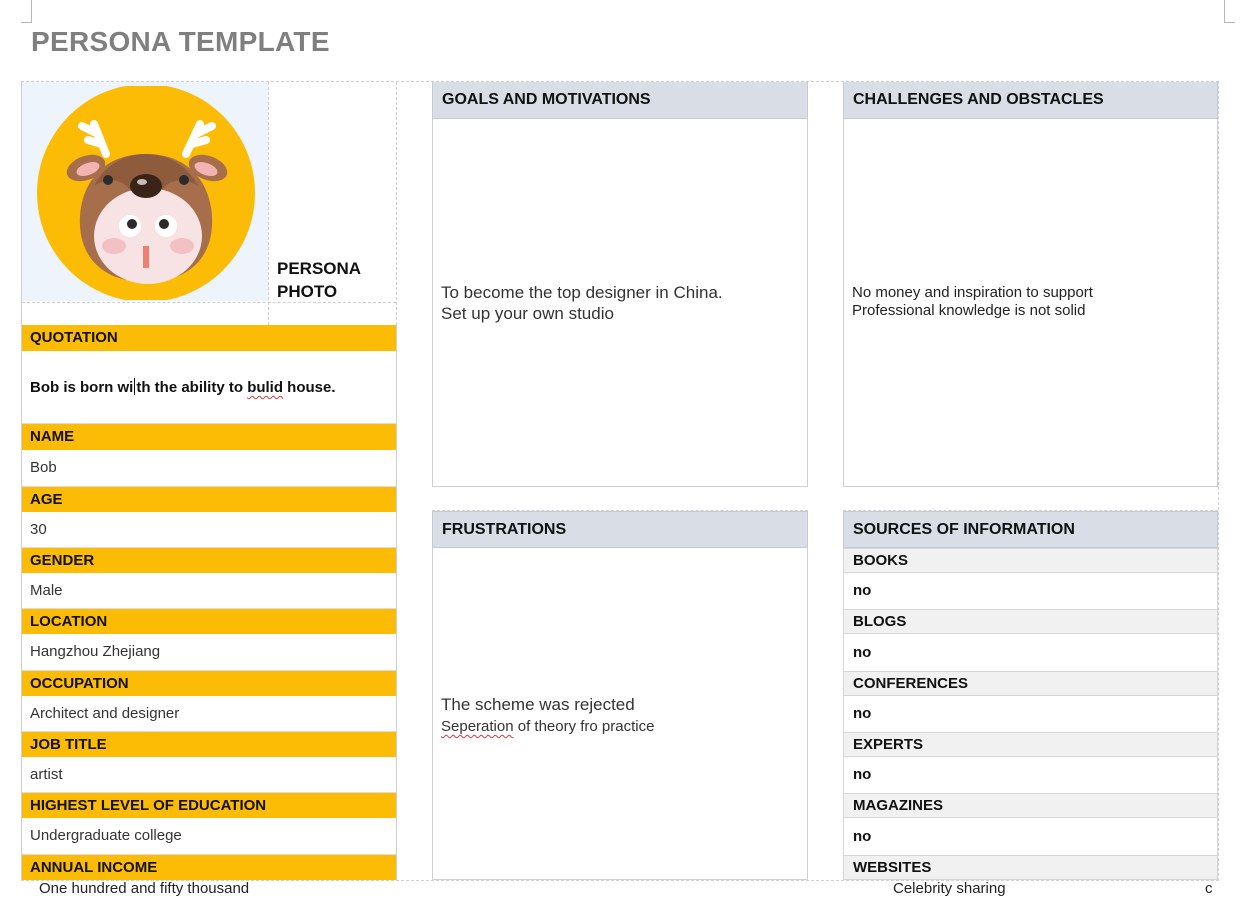 This screenshot has width=1249, height=924. What do you see at coordinates (1030, 775) in the screenshot?
I see `source-experts-value: no` at bounding box center [1030, 775].